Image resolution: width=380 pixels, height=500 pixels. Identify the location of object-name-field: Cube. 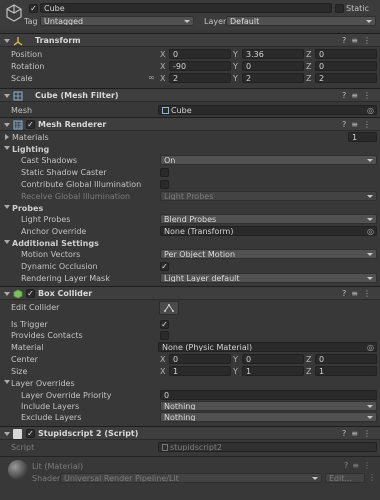
(186, 8).